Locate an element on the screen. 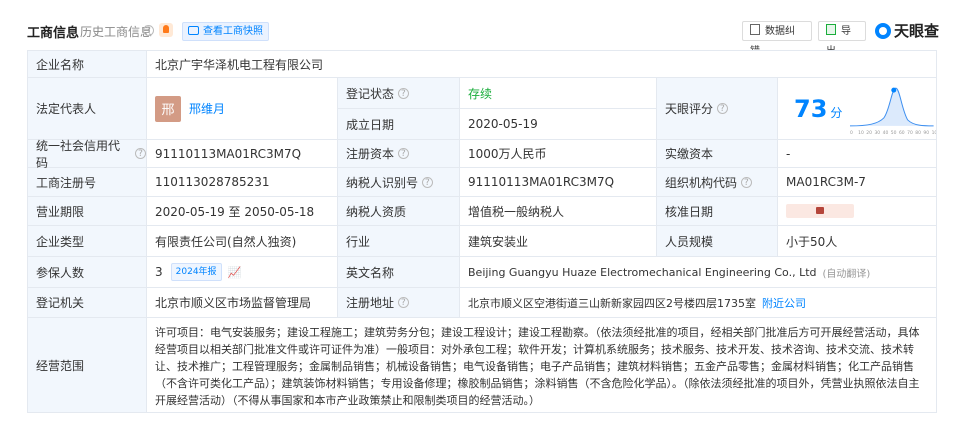 Image resolution: width=965 pixels, height=425 pixels. approval-date-locked is located at coordinates (857, 211).